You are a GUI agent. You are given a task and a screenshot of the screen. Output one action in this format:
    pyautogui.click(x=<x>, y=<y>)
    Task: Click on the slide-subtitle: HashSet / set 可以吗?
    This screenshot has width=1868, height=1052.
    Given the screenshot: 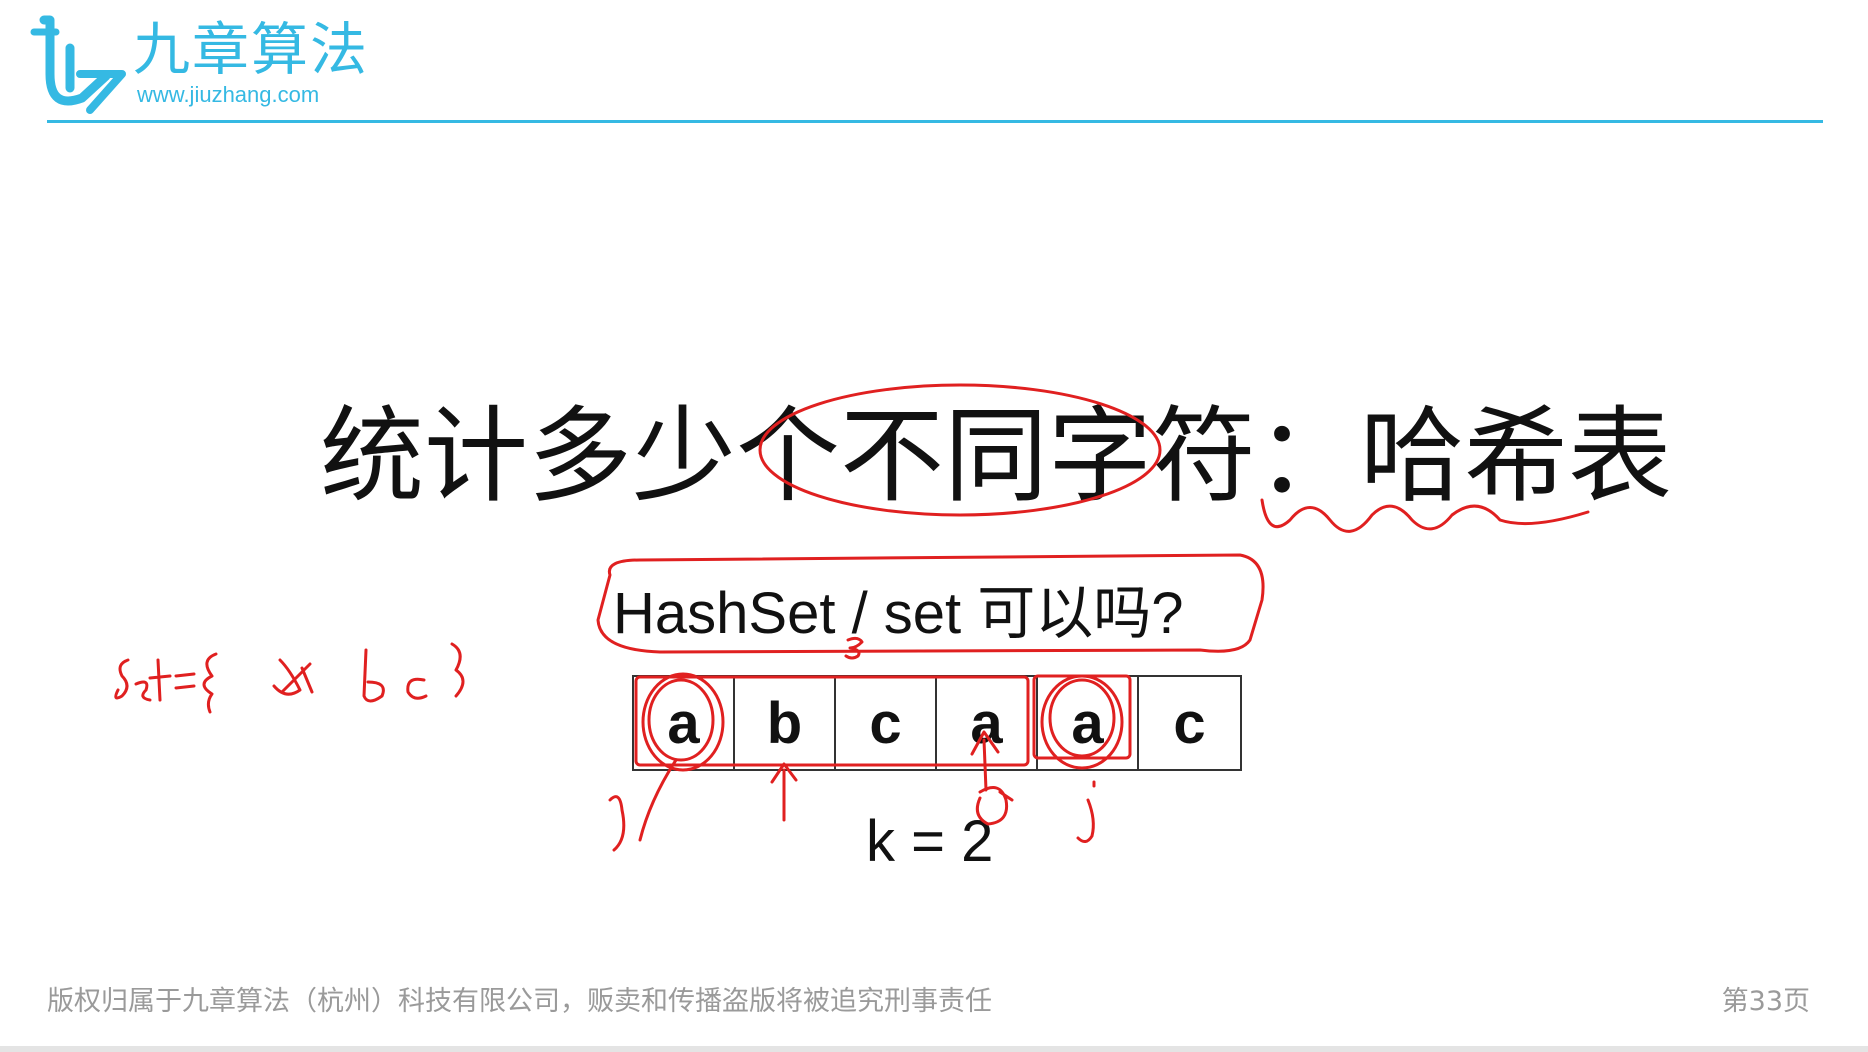 What is the action you would take?
    pyautogui.click(x=898, y=613)
    